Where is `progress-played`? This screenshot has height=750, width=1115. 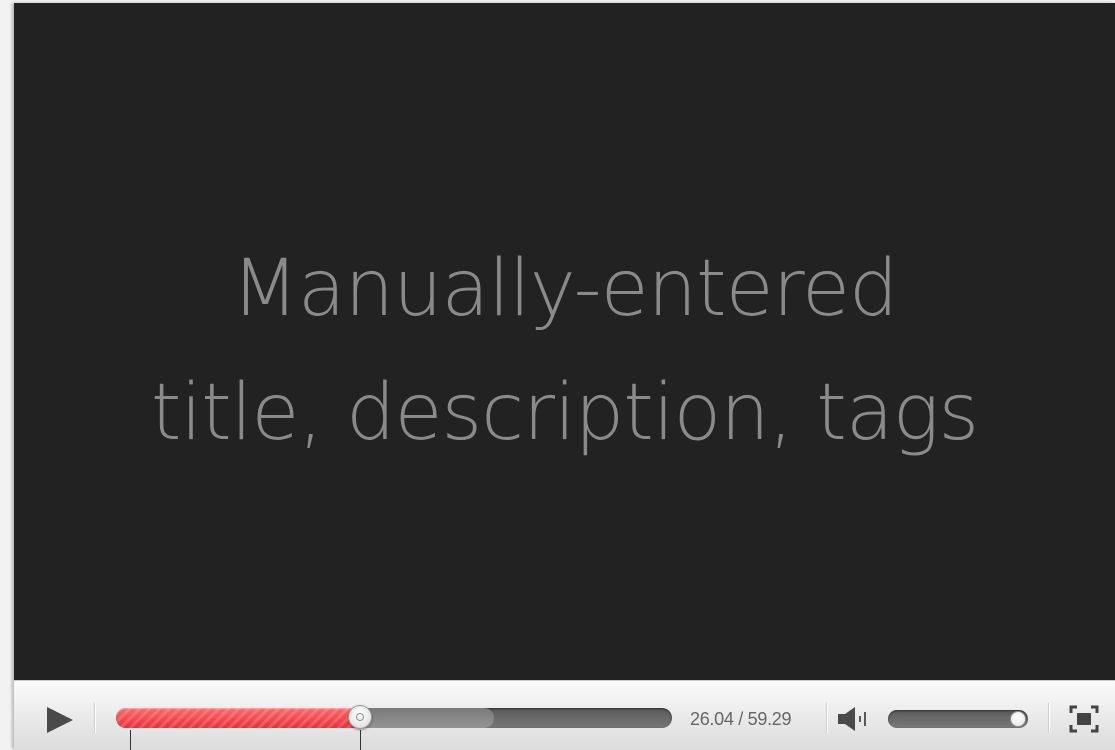
progress-played is located at coordinates (243, 718).